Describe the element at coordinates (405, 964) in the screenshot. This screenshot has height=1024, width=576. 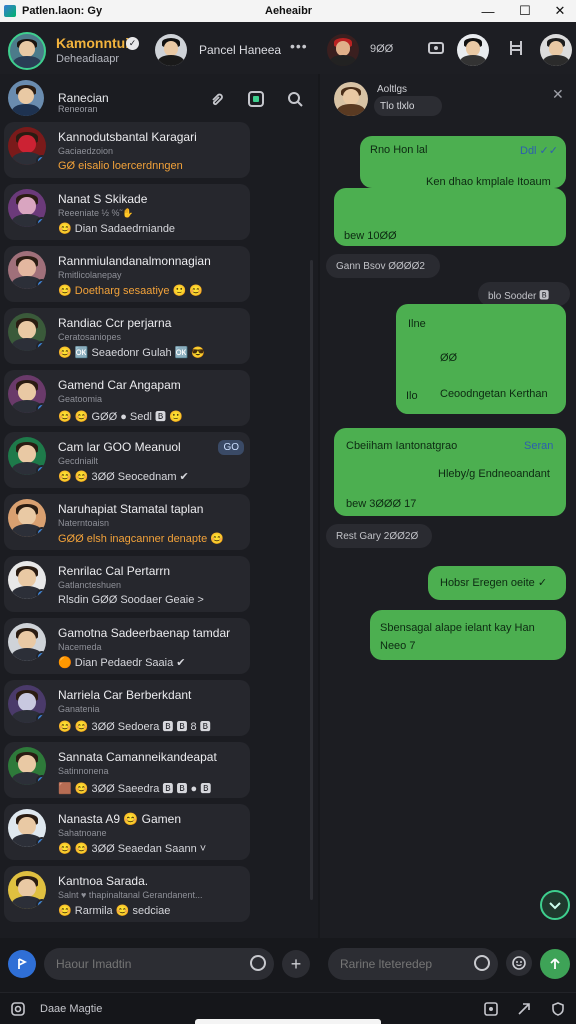
I see `message-input` at that location.